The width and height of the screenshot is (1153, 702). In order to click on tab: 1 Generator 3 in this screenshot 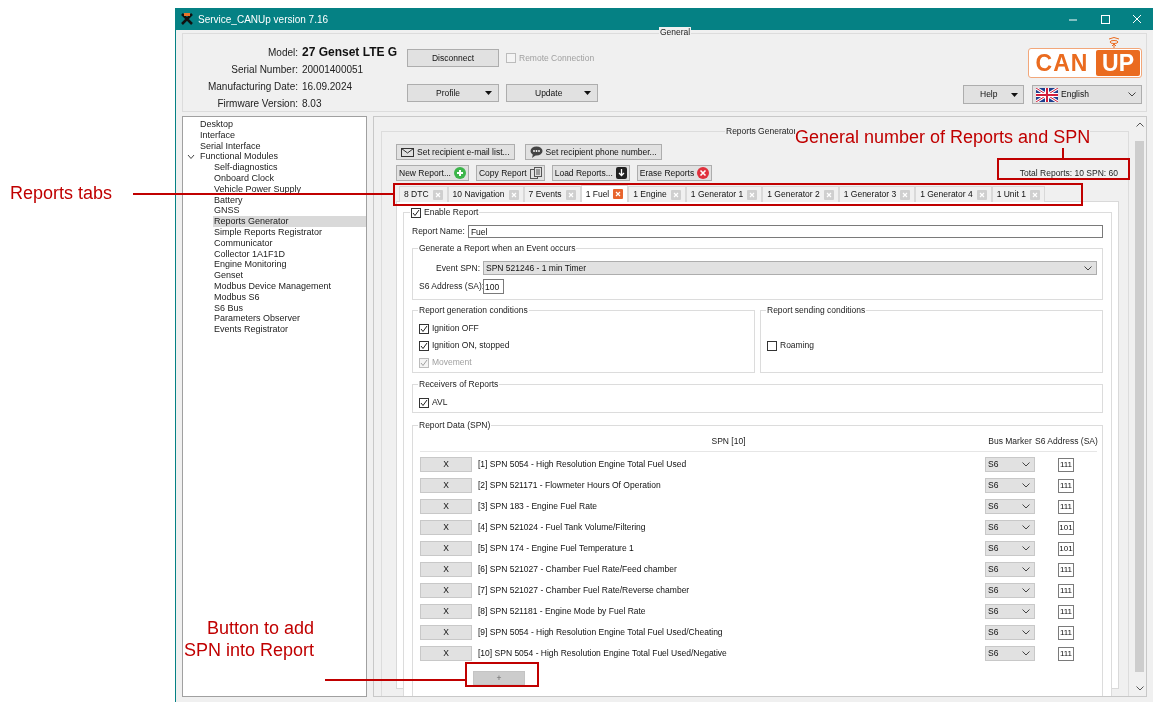, I will do `click(877, 194)`.